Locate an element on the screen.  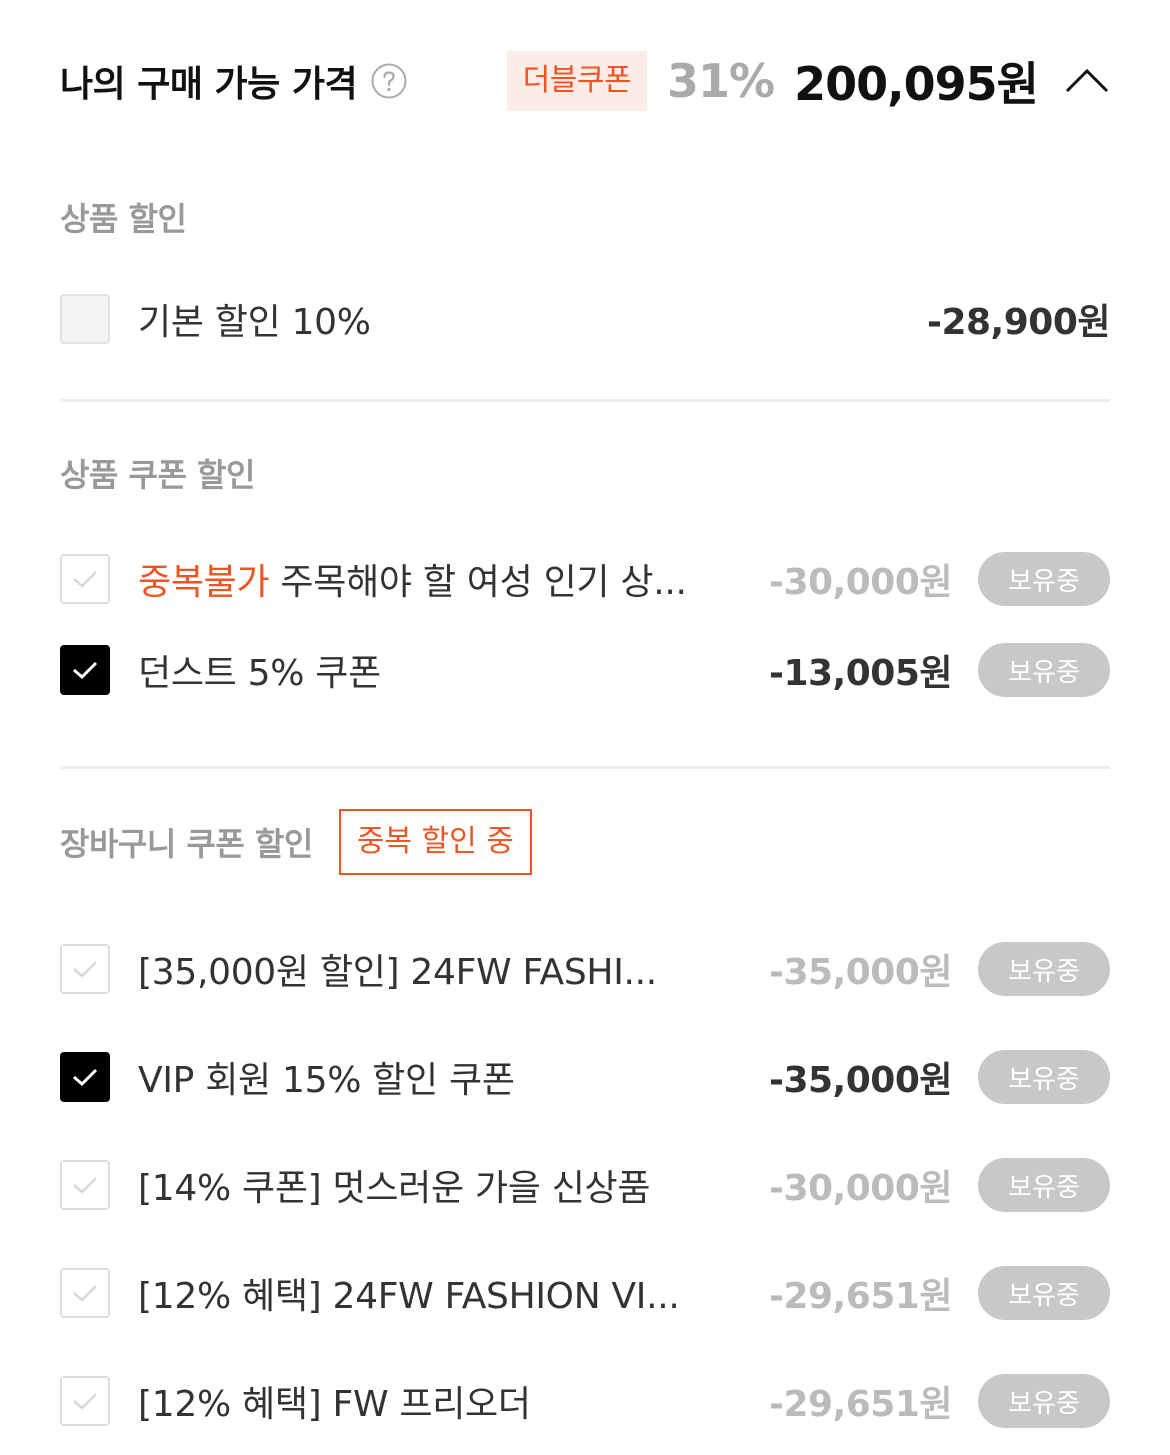
discount-rate: 31% is located at coordinates (721, 81).